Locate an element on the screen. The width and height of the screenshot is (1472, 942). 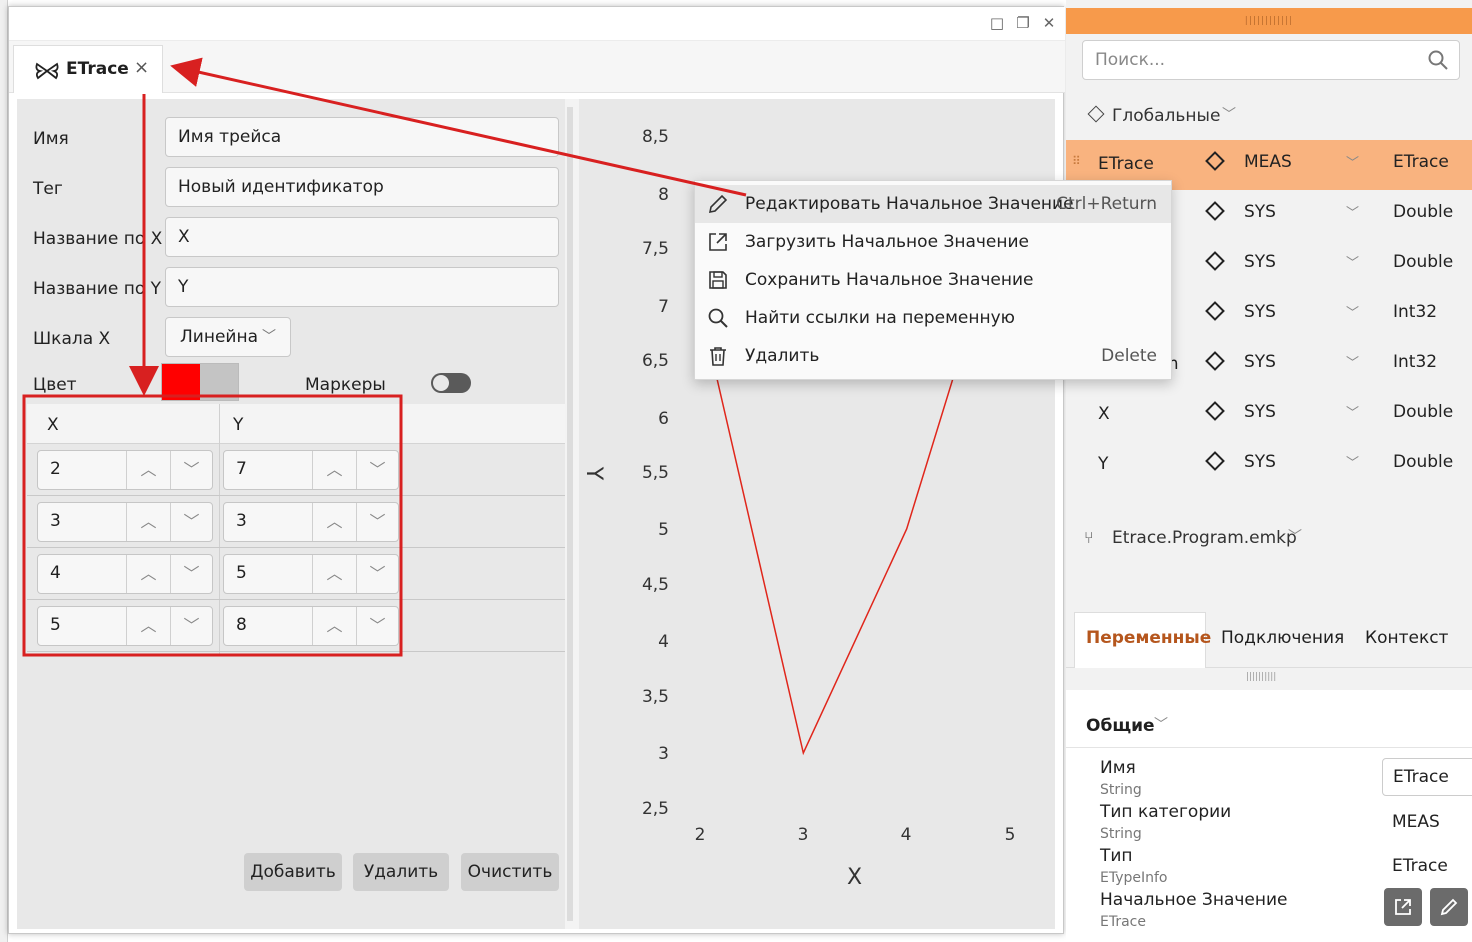
maximize-button: □ is located at coordinates (997, 23).